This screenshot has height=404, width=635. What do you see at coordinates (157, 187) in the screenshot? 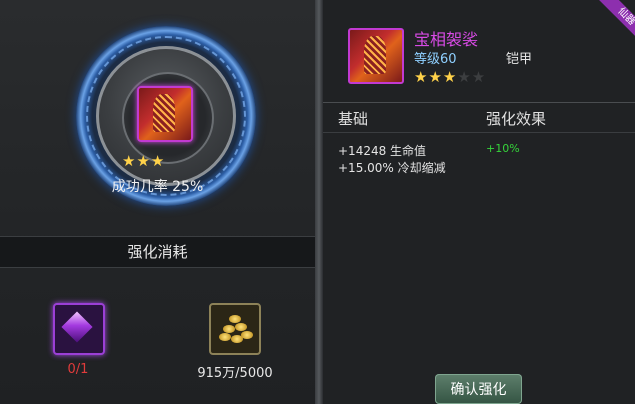
I see `success-rate: 成功几率 25%` at bounding box center [157, 187].